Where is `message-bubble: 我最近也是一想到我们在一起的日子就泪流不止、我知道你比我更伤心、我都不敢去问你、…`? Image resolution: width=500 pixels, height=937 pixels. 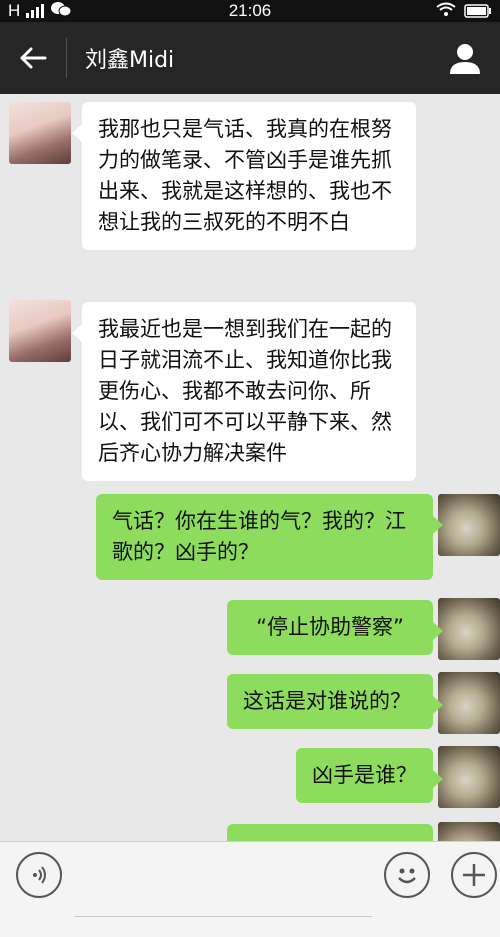 message-bubble: 我最近也是一想到我们在一起的日子就泪流不止、我知道你比我更伤心、我都不敢去问你、… is located at coordinates (244, 391).